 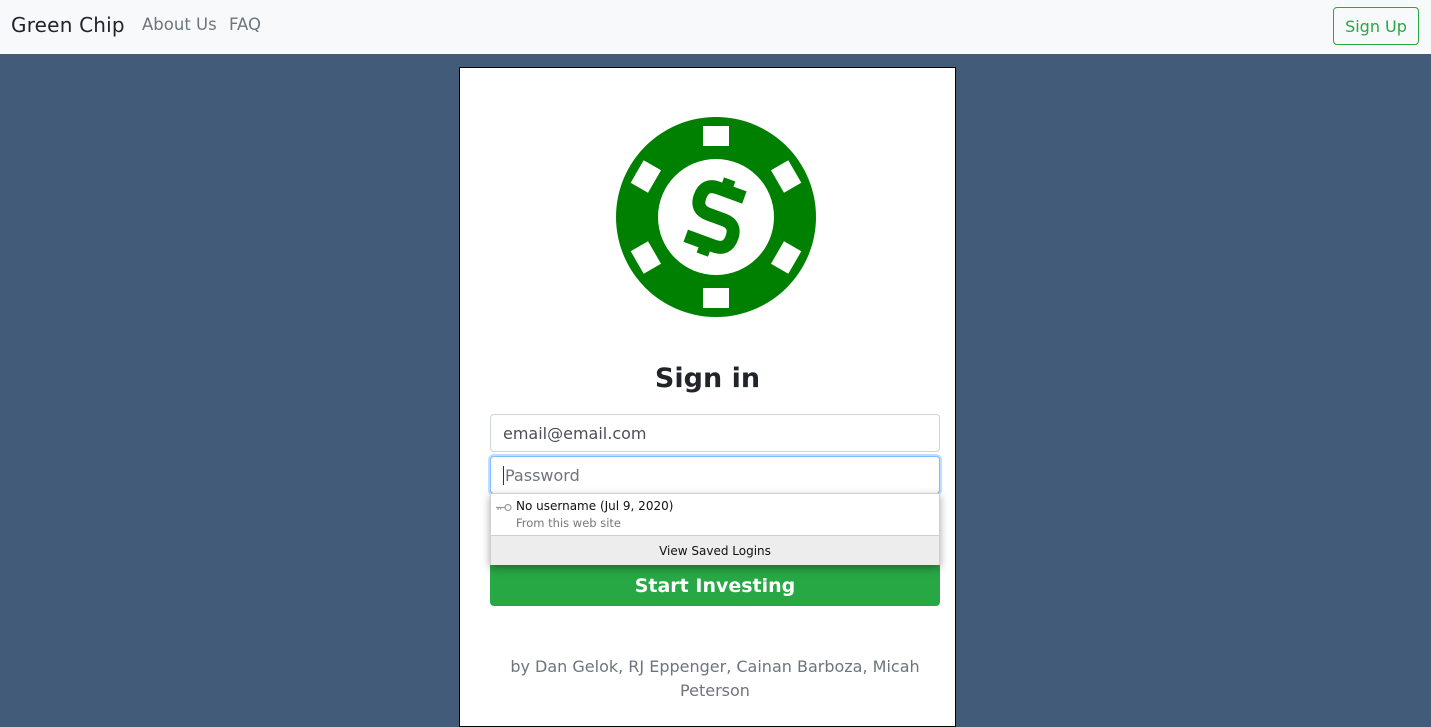 I want to click on signin-title: Sign in, so click(x=707, y=378).